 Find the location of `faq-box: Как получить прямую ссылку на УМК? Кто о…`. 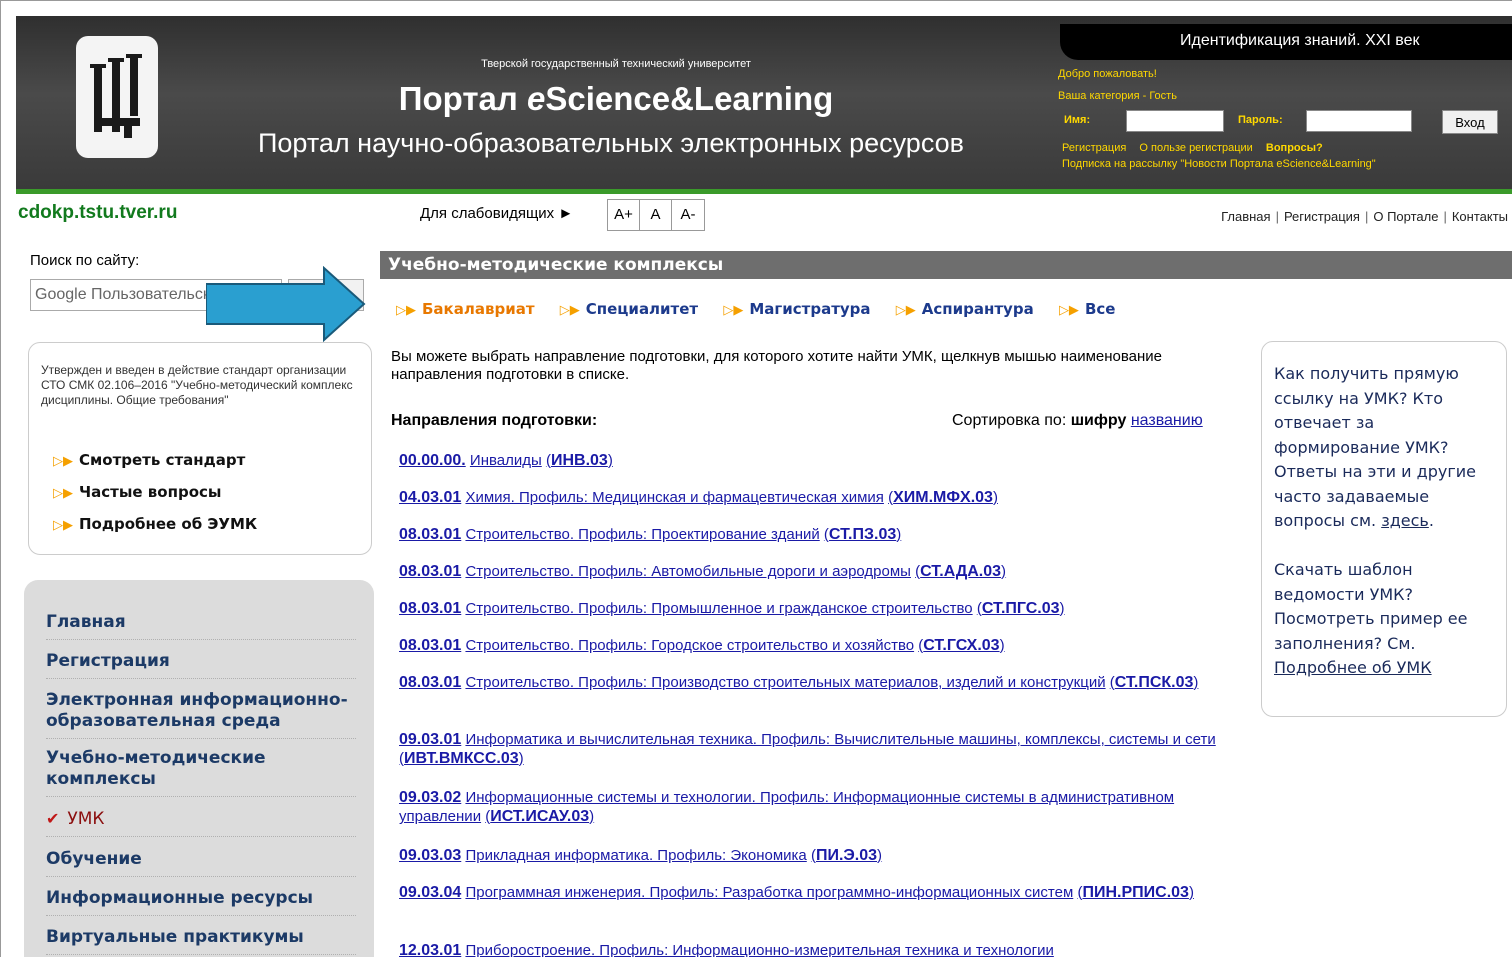

faq-box: Как получить прямую ссылку на УМК? Кто о… is located at coordinates (1384, 529).